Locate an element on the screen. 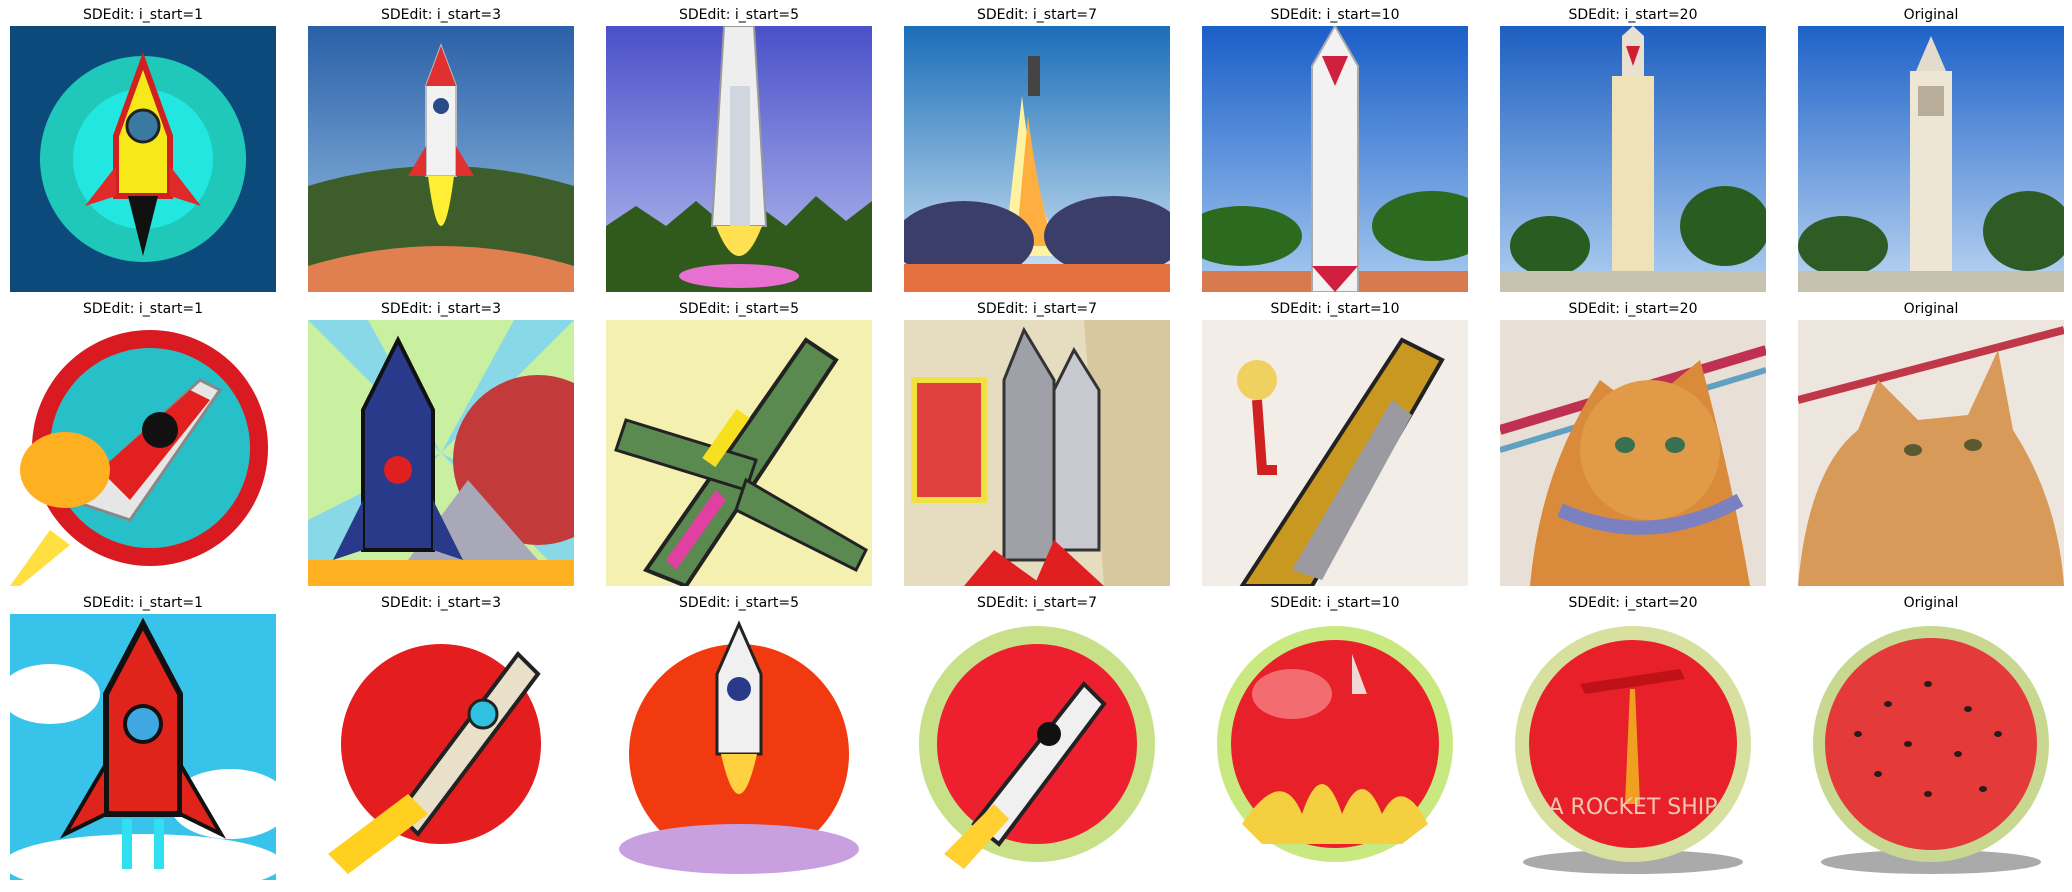 This screenshot has width=2072, height=892. watermelon-slice-photo-image is located at coordinates (1931, 747).